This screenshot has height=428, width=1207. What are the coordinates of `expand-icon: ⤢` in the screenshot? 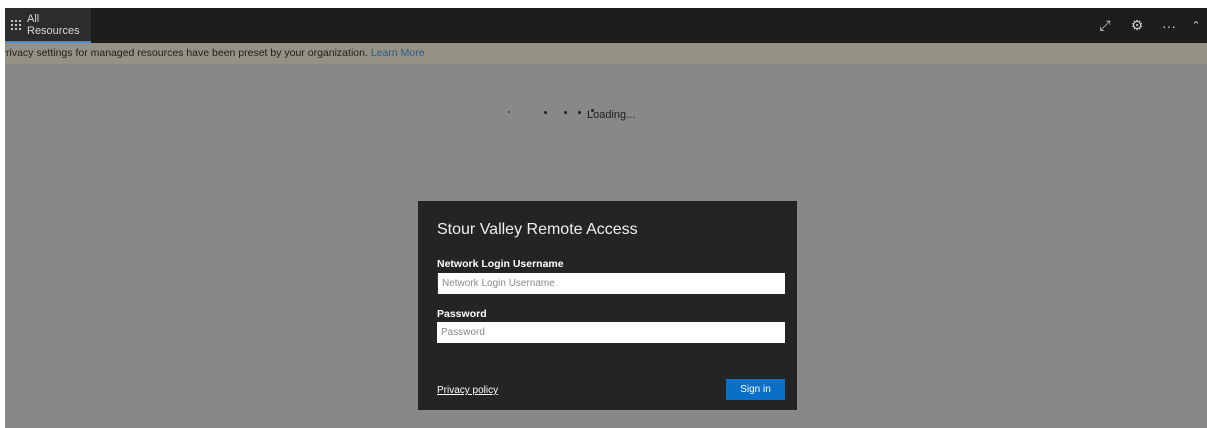 It's located at (1105, 25).